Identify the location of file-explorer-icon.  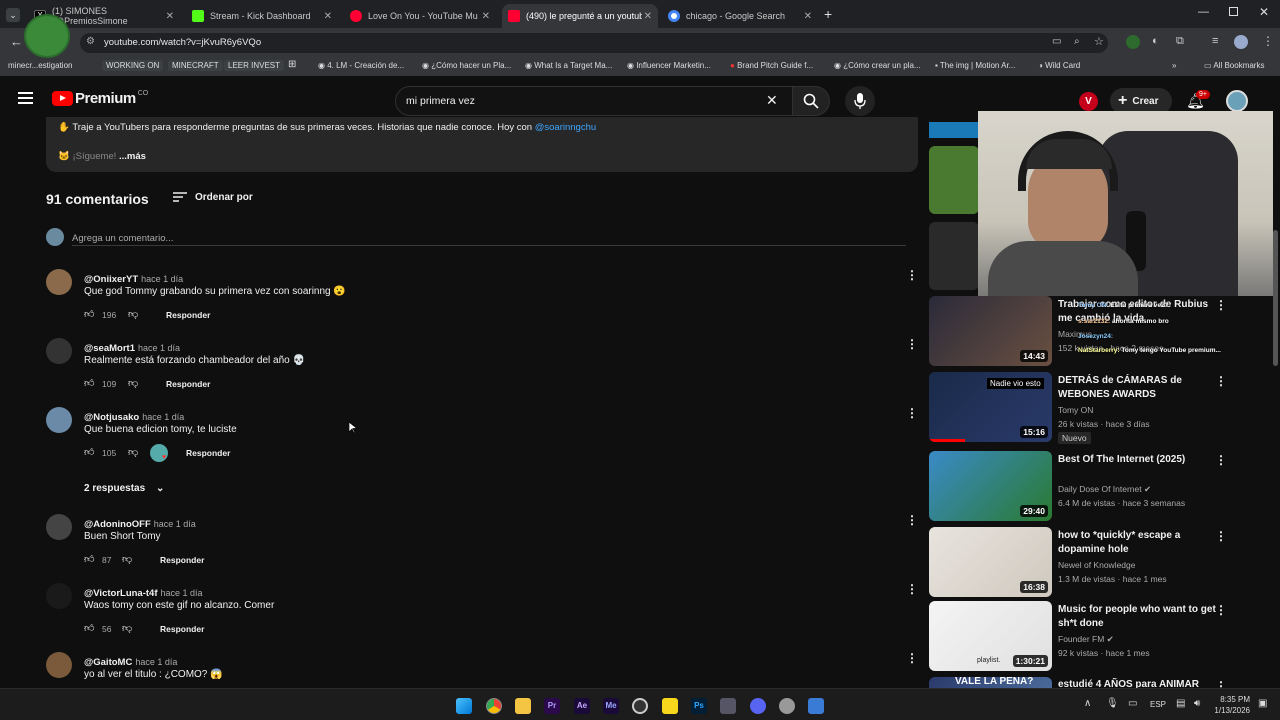
(523, 706).